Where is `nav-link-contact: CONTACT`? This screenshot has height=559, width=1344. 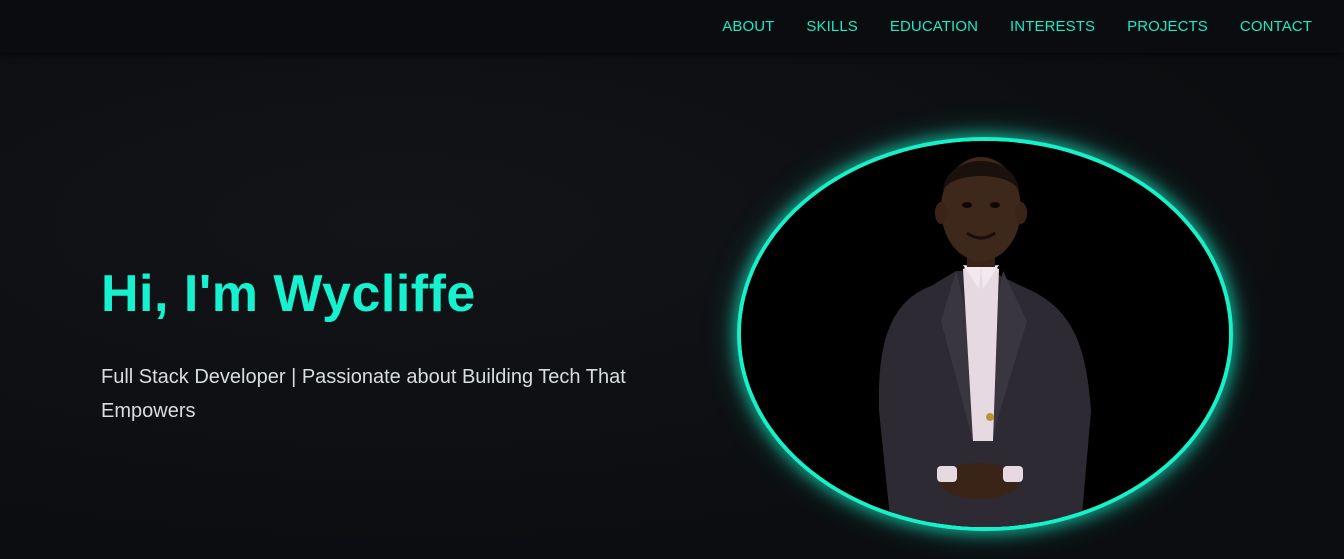
nav-link-contact: CONTACT is located at coordinates (1276, 26).